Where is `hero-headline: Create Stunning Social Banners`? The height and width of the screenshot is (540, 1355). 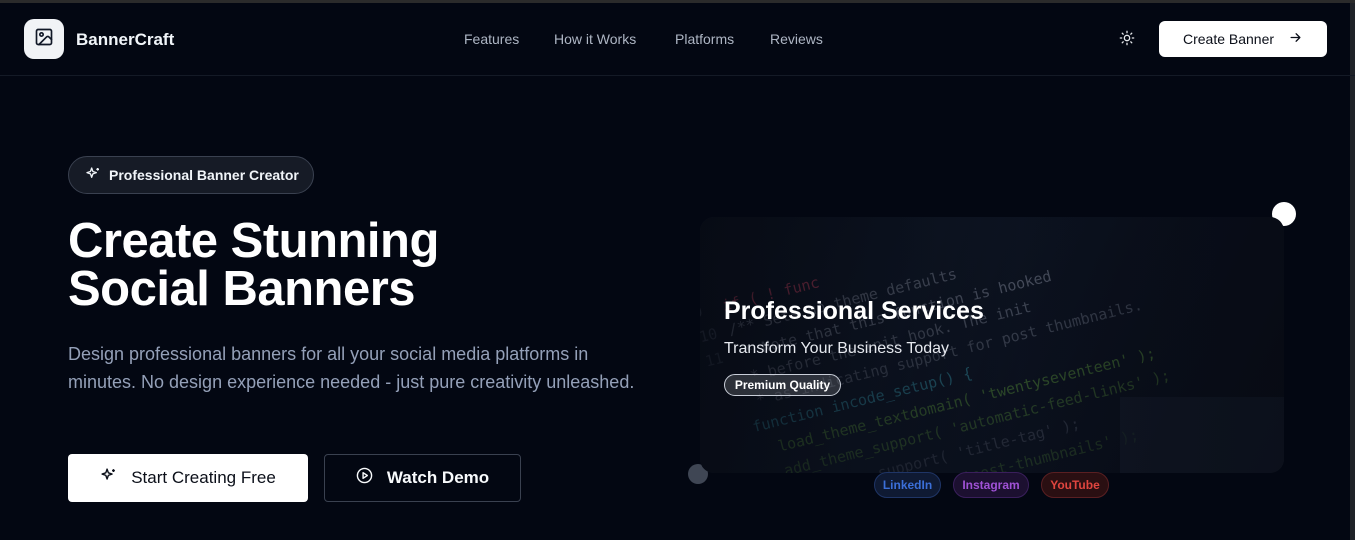 hero-headline: Create Stunning Social Banners is located at coordinates (253, 265).